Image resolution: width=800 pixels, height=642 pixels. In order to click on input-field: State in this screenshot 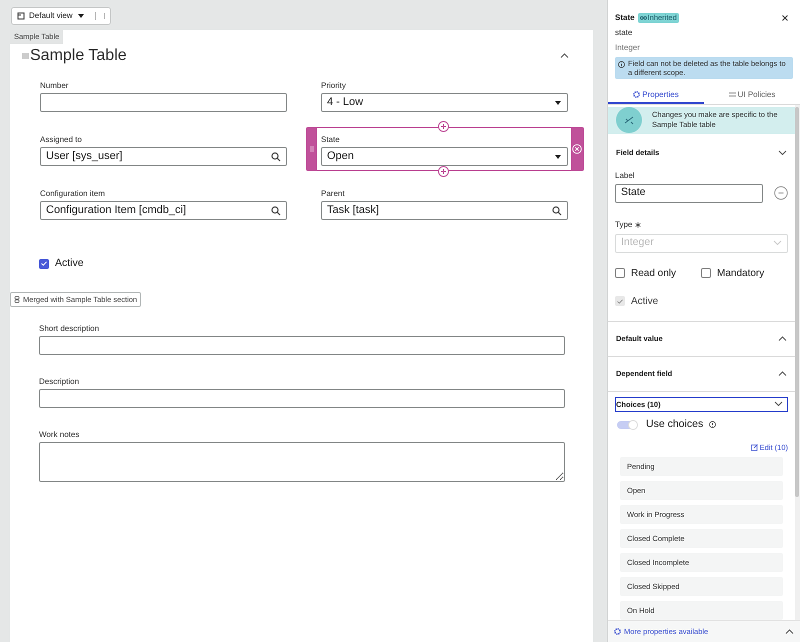, I will do `click(689, 193)`.